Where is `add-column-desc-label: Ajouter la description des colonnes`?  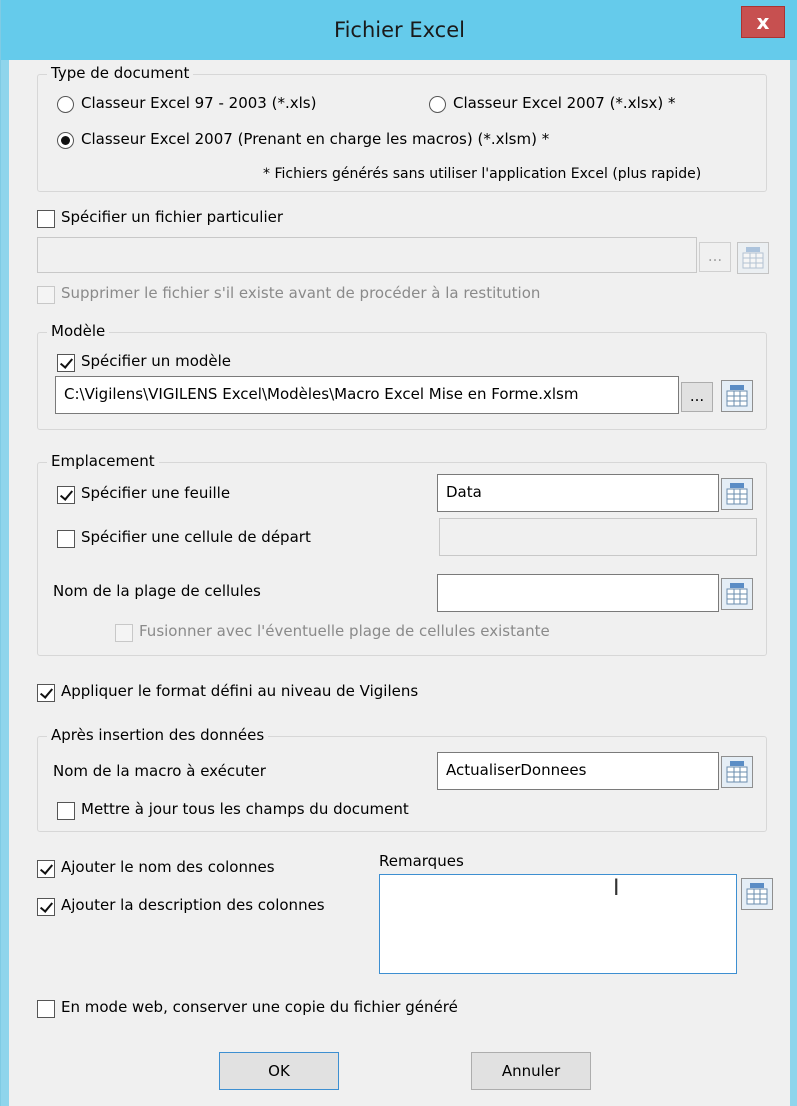 add-column-desc-label: Ajouter la description des colonnes is located at coordinates (193, 905).